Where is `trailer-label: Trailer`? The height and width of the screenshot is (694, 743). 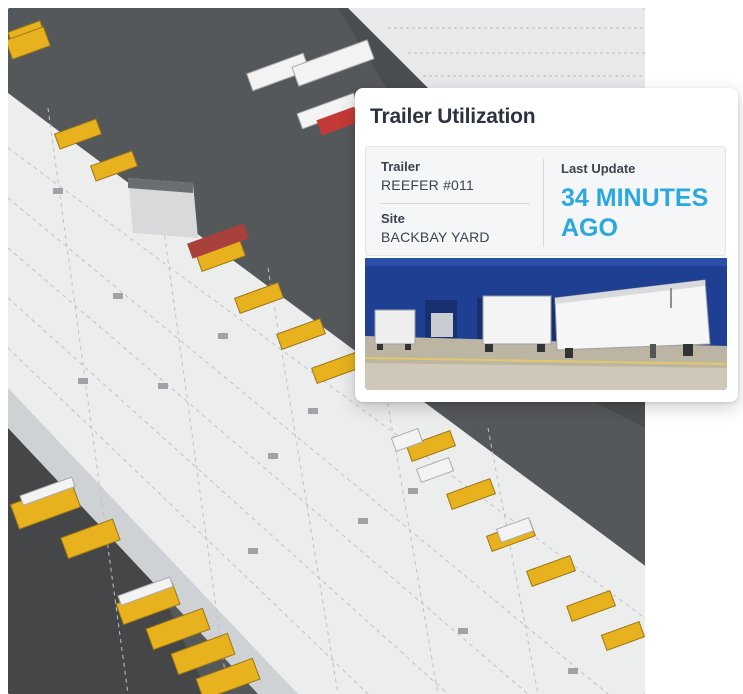 trailer-label: Trailer is located at coordinates (401, 166).